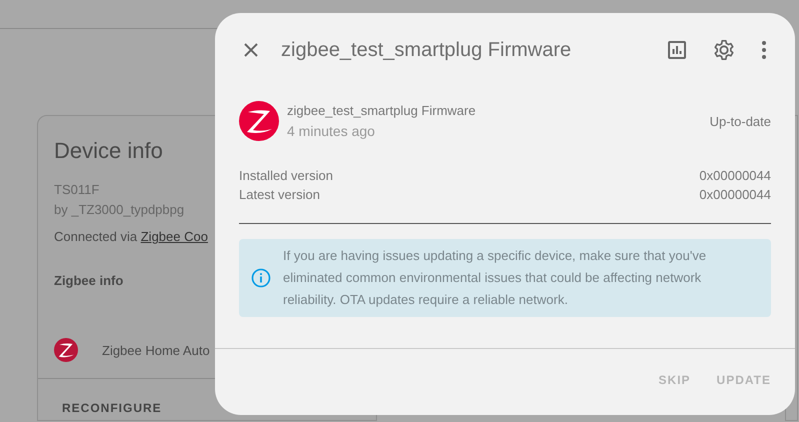 This screenshot has width=799, height=422. What do you see at coordinates (740, 121) in the screenshot?
I see `update-status: Up-to-date` at bounding box center [740, 121].